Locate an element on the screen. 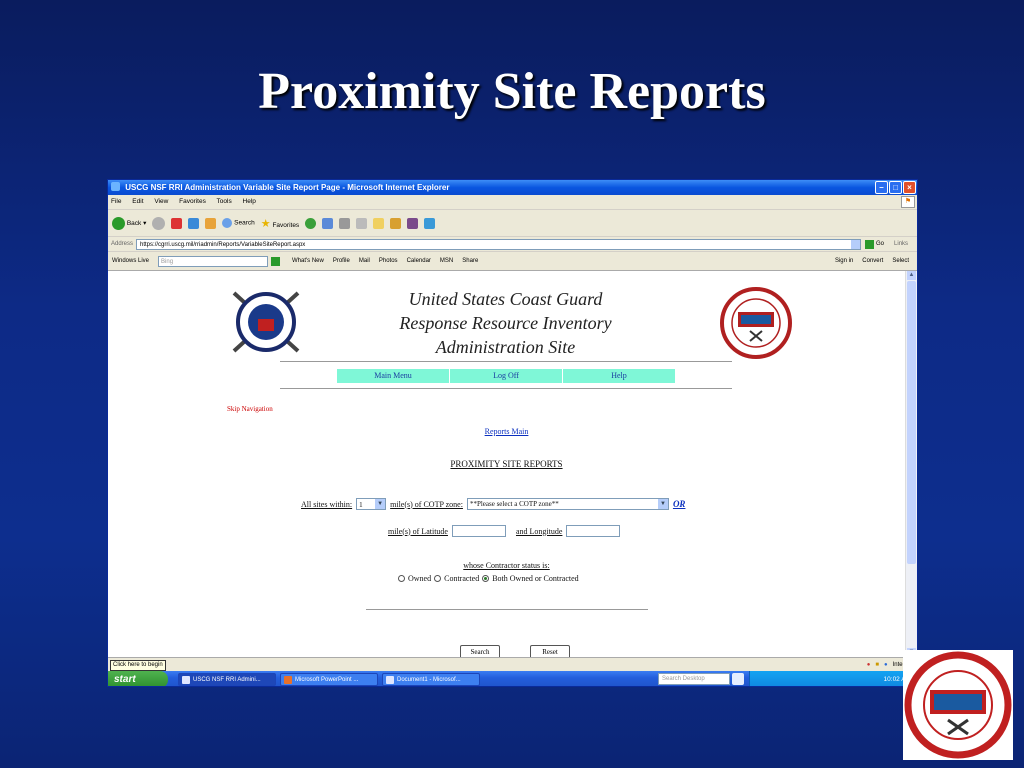 The height and width of the screenshot is (768, 1024). menu-edit: Edit is located at coordinates (137, 201).